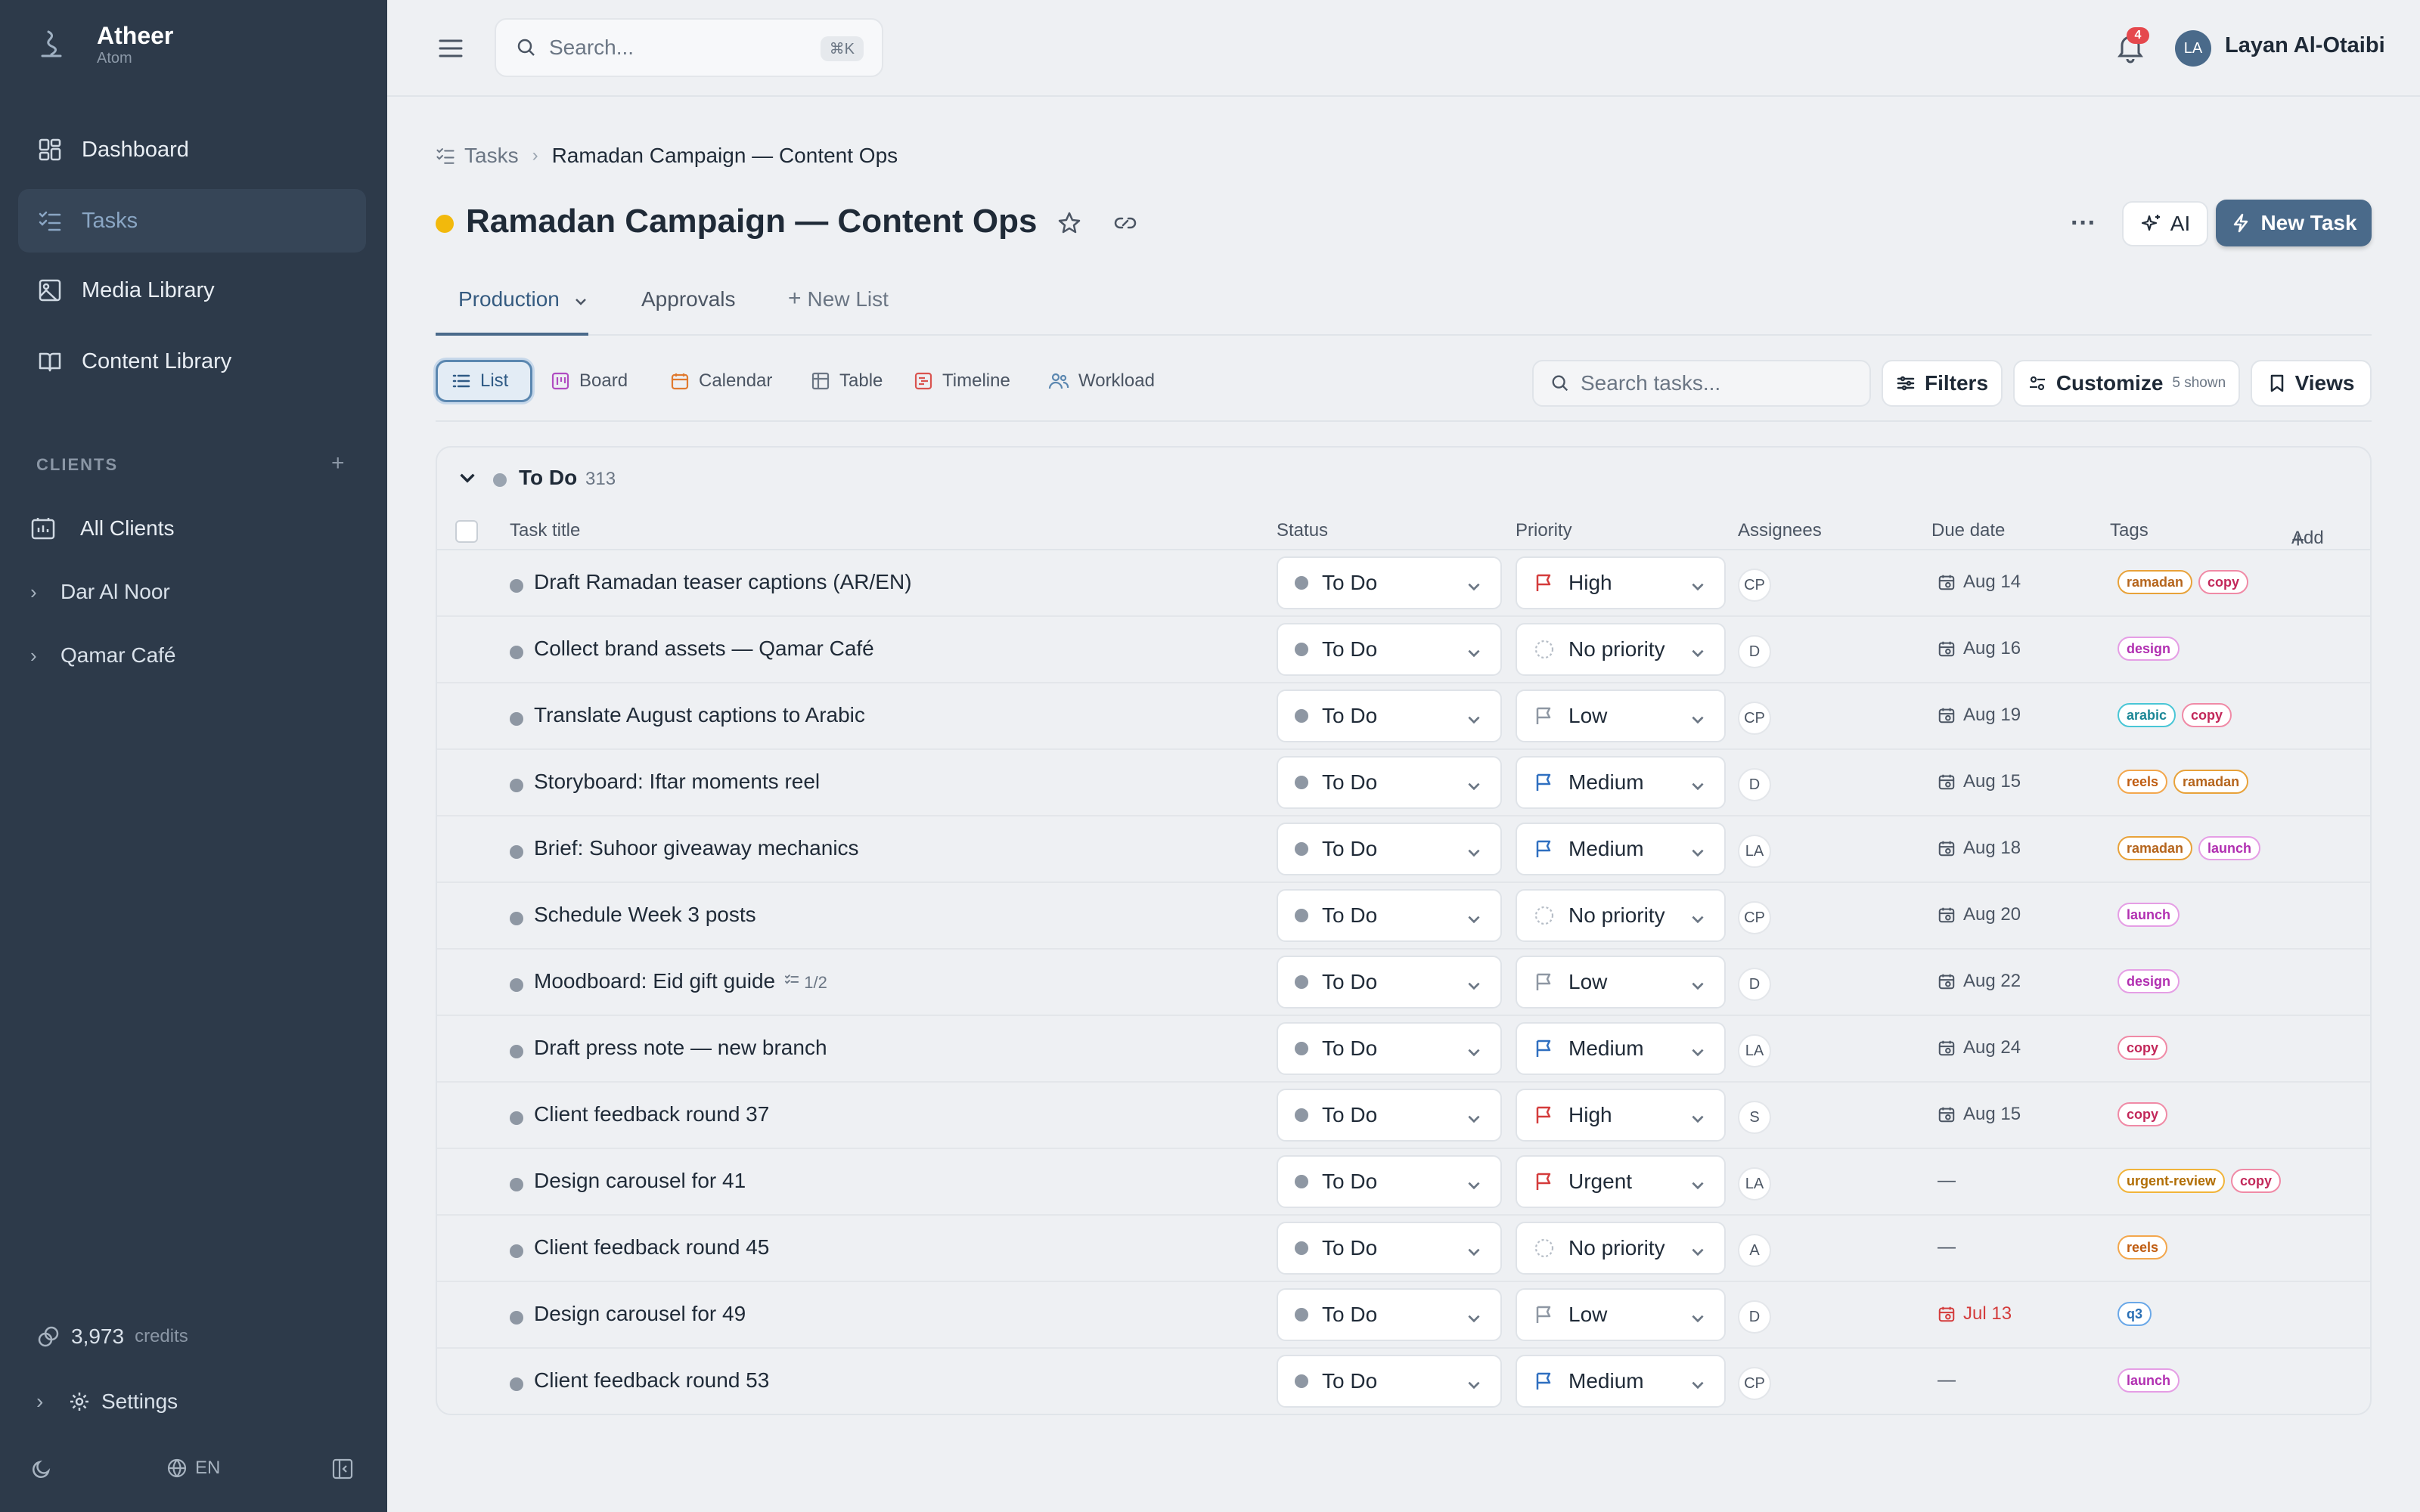 This screenshot has width=2420, height=1512. Describe the element at coordinates (512, 308) in the screenshot. I see `tab-production: Production` at that location.